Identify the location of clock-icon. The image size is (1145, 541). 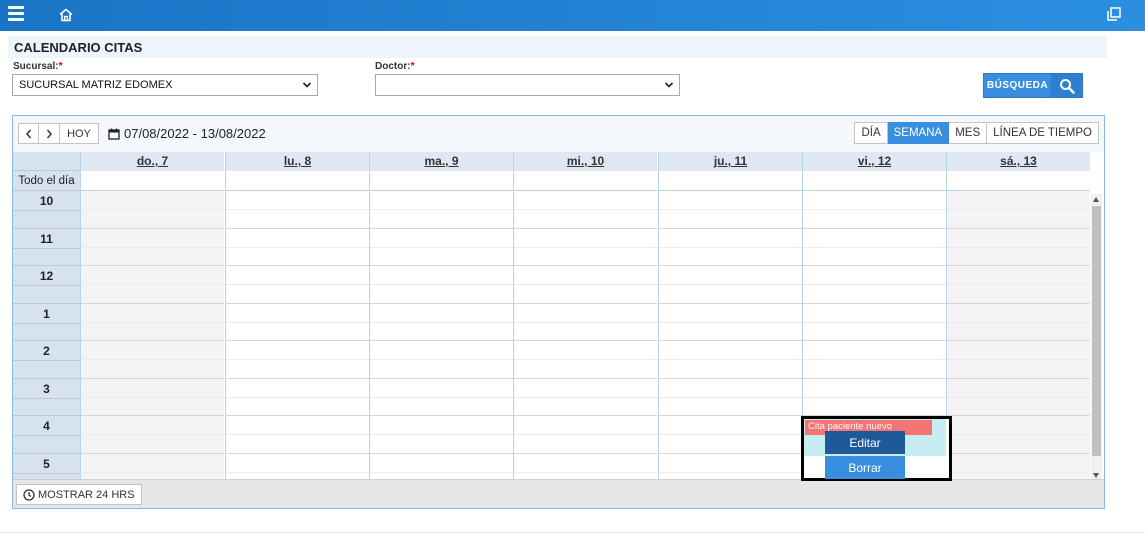
(29, 494).